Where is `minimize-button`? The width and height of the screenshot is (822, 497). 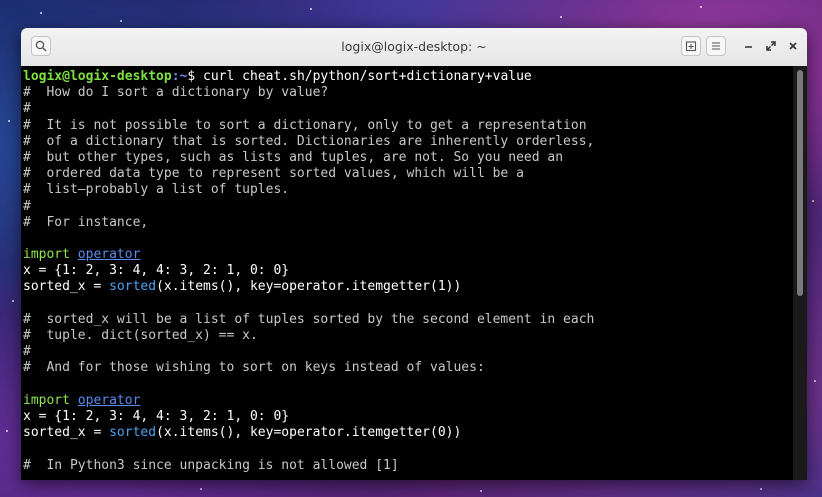
minimize-button is located at coordinates (749, 46).